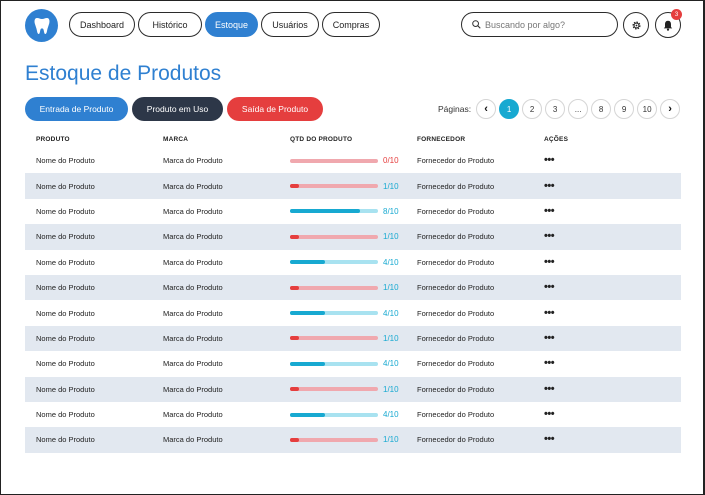 This screenshot has height=495, width=705. Describe the element at coordinates (601, 109) in the screenshot. I see `page-button-8: 8` at that location.